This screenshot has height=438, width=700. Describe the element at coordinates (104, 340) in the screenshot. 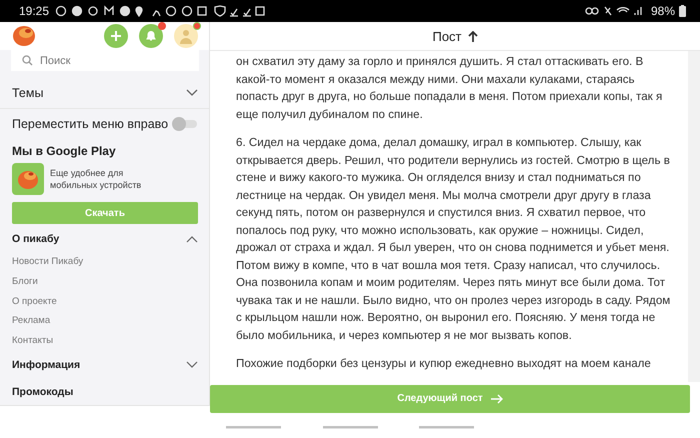

I see `sidebar-link: Контакты` at that location.